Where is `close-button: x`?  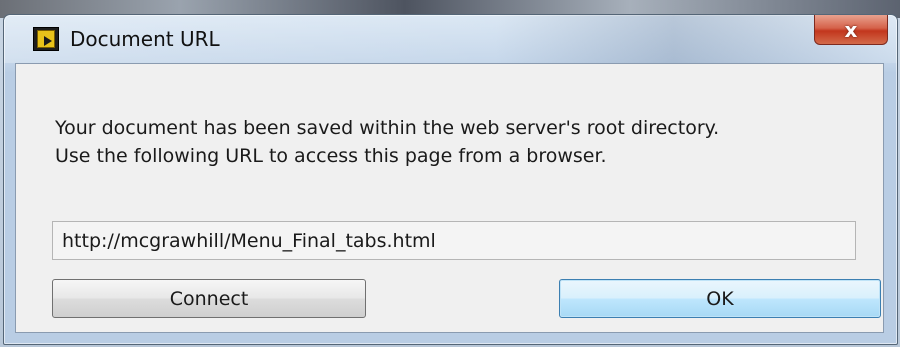 close-button: x is located at coordinates (851, 30).